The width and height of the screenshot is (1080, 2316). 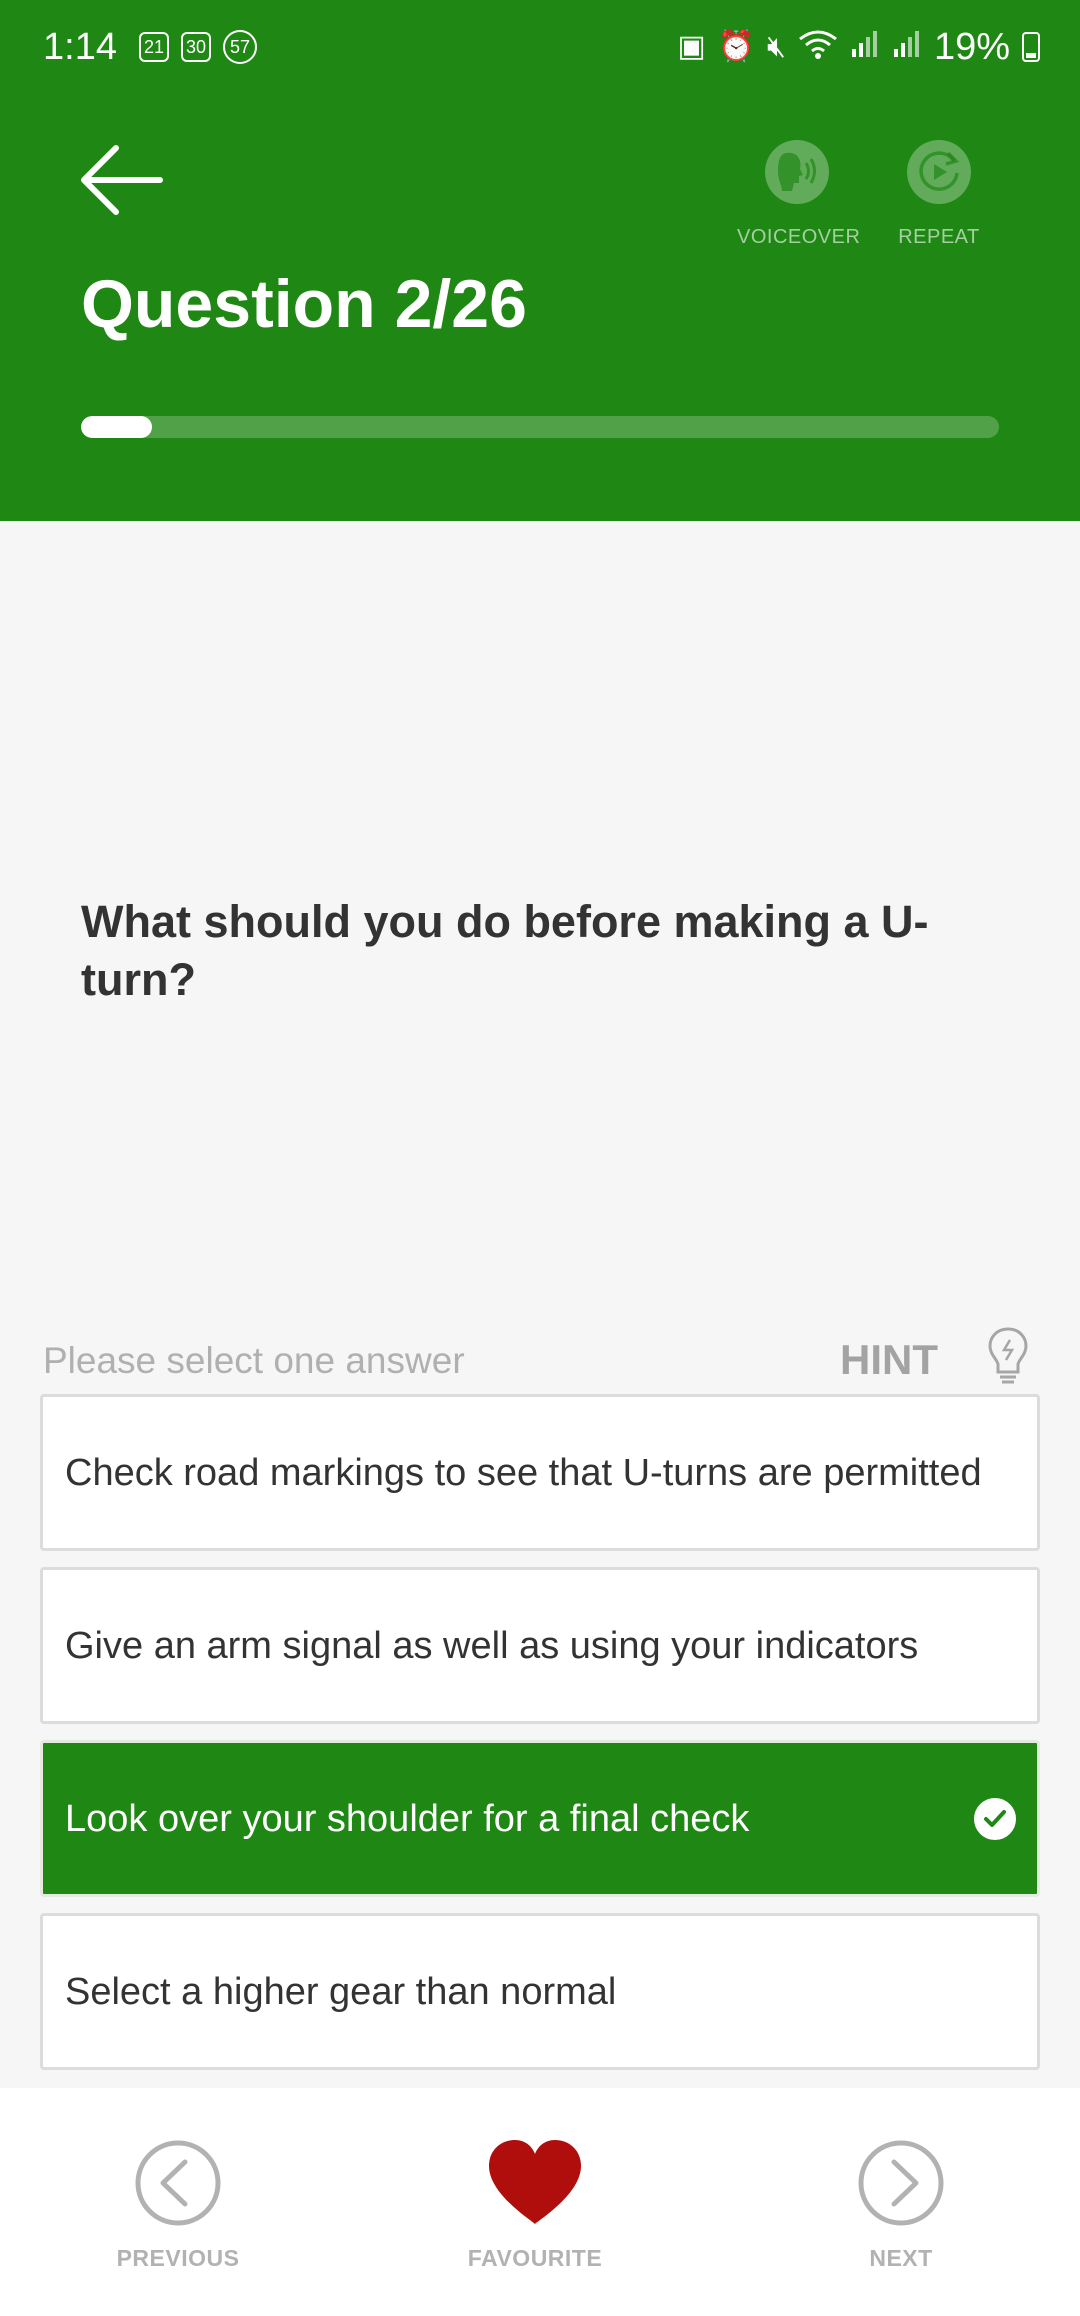 What do you see at coordinates (80, 46) in the screenshot?
I see `status-time: 1:14` at bounding box center [80, 46].